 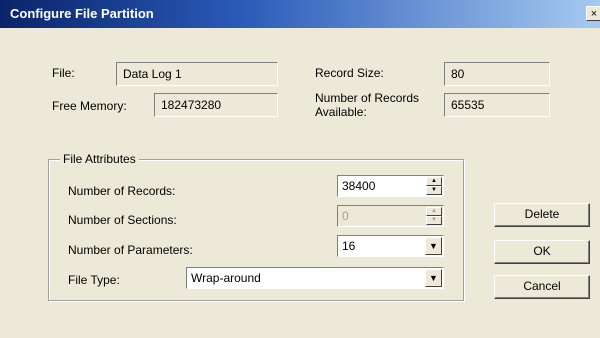 I want to click on delete-button: Delete, so click(x=542, y=215).